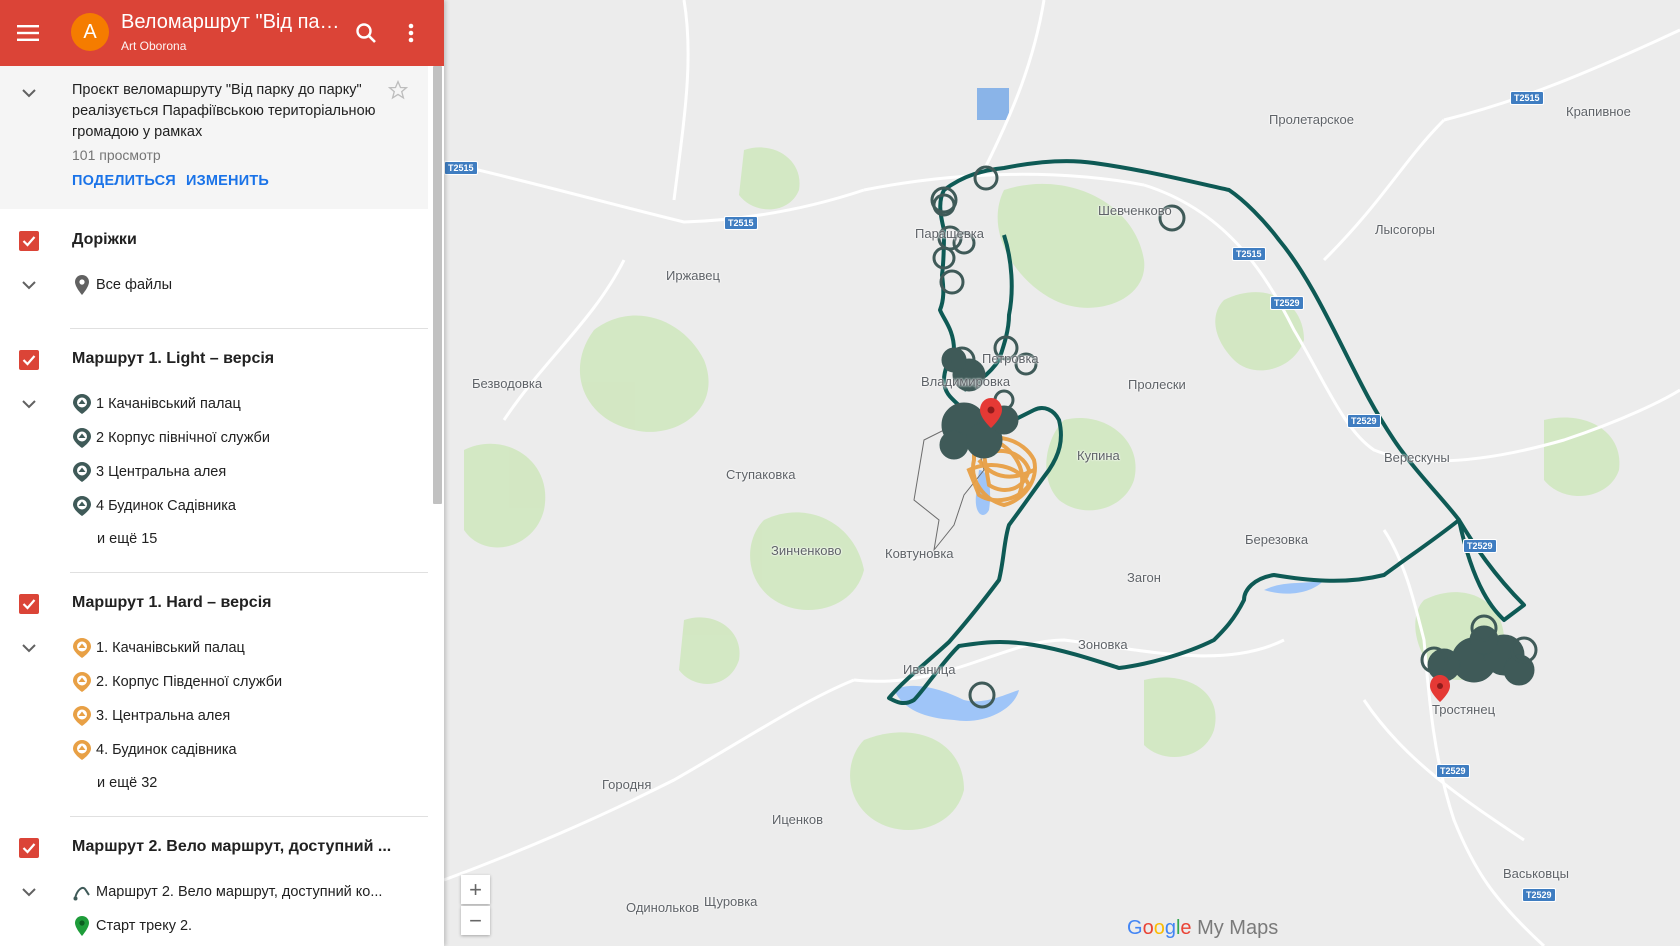  Describe the element at coordinates (237, 240) in the screenshot. I see `layer-title-tracks: Доріжки` at that location.